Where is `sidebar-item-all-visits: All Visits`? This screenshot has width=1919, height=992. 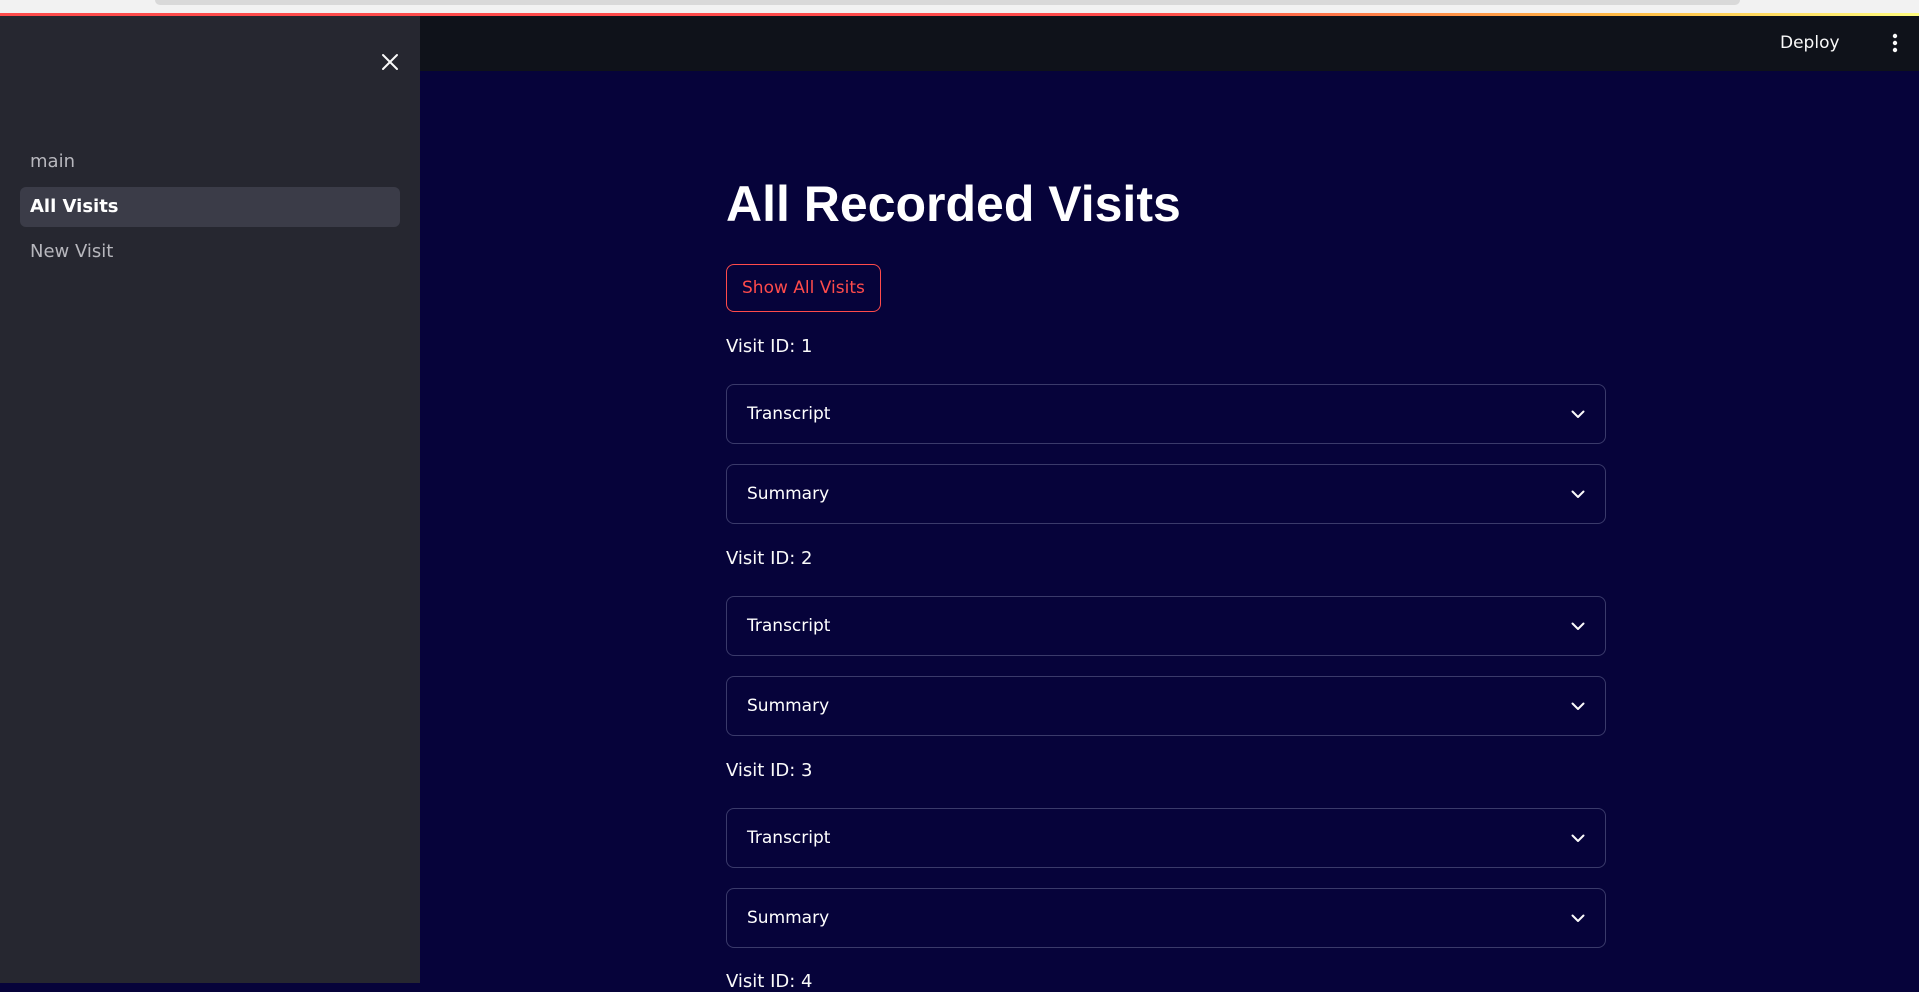
sidebar-item-all-visits: All Visits is located at coordinates (210, 207).